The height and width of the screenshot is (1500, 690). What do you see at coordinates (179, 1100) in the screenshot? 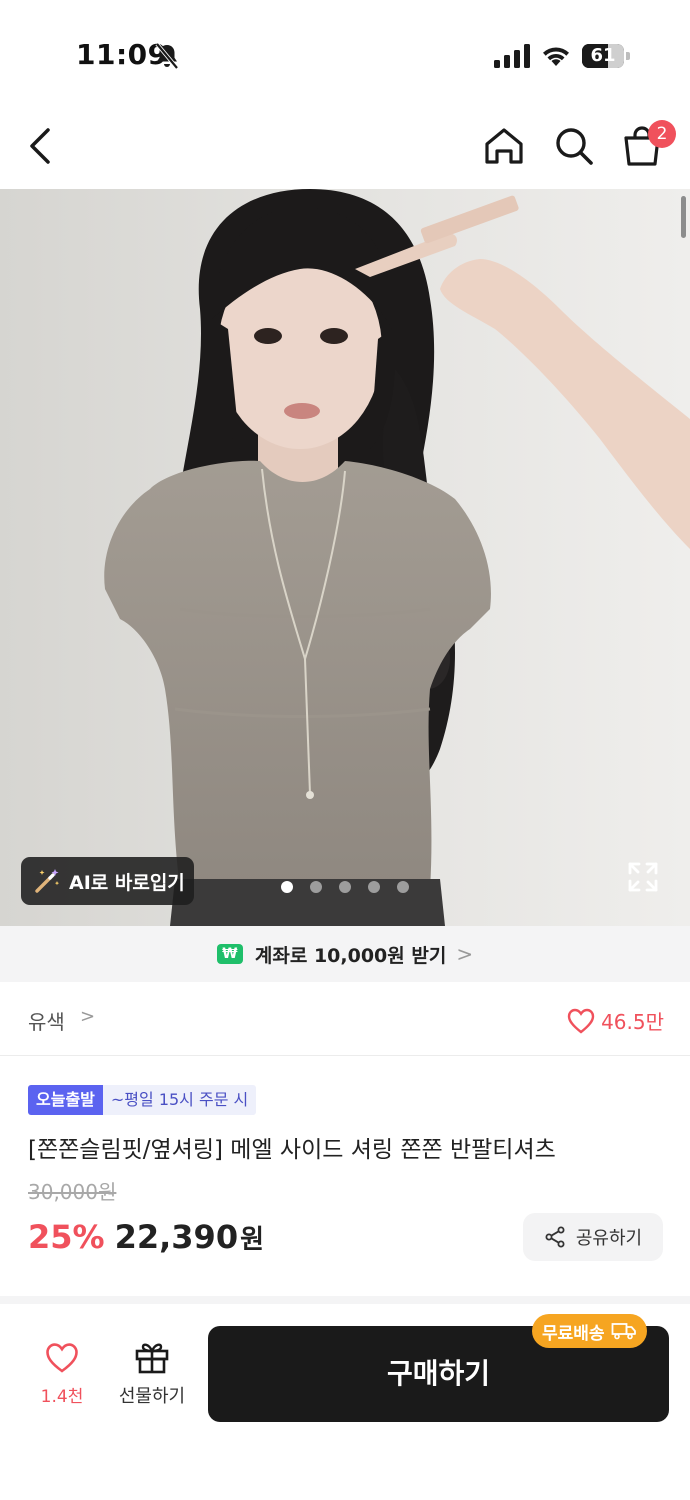
I see `shipping-cutoff-badge: ~평일 15시 주문 시` at bounding box center [179, 1100].